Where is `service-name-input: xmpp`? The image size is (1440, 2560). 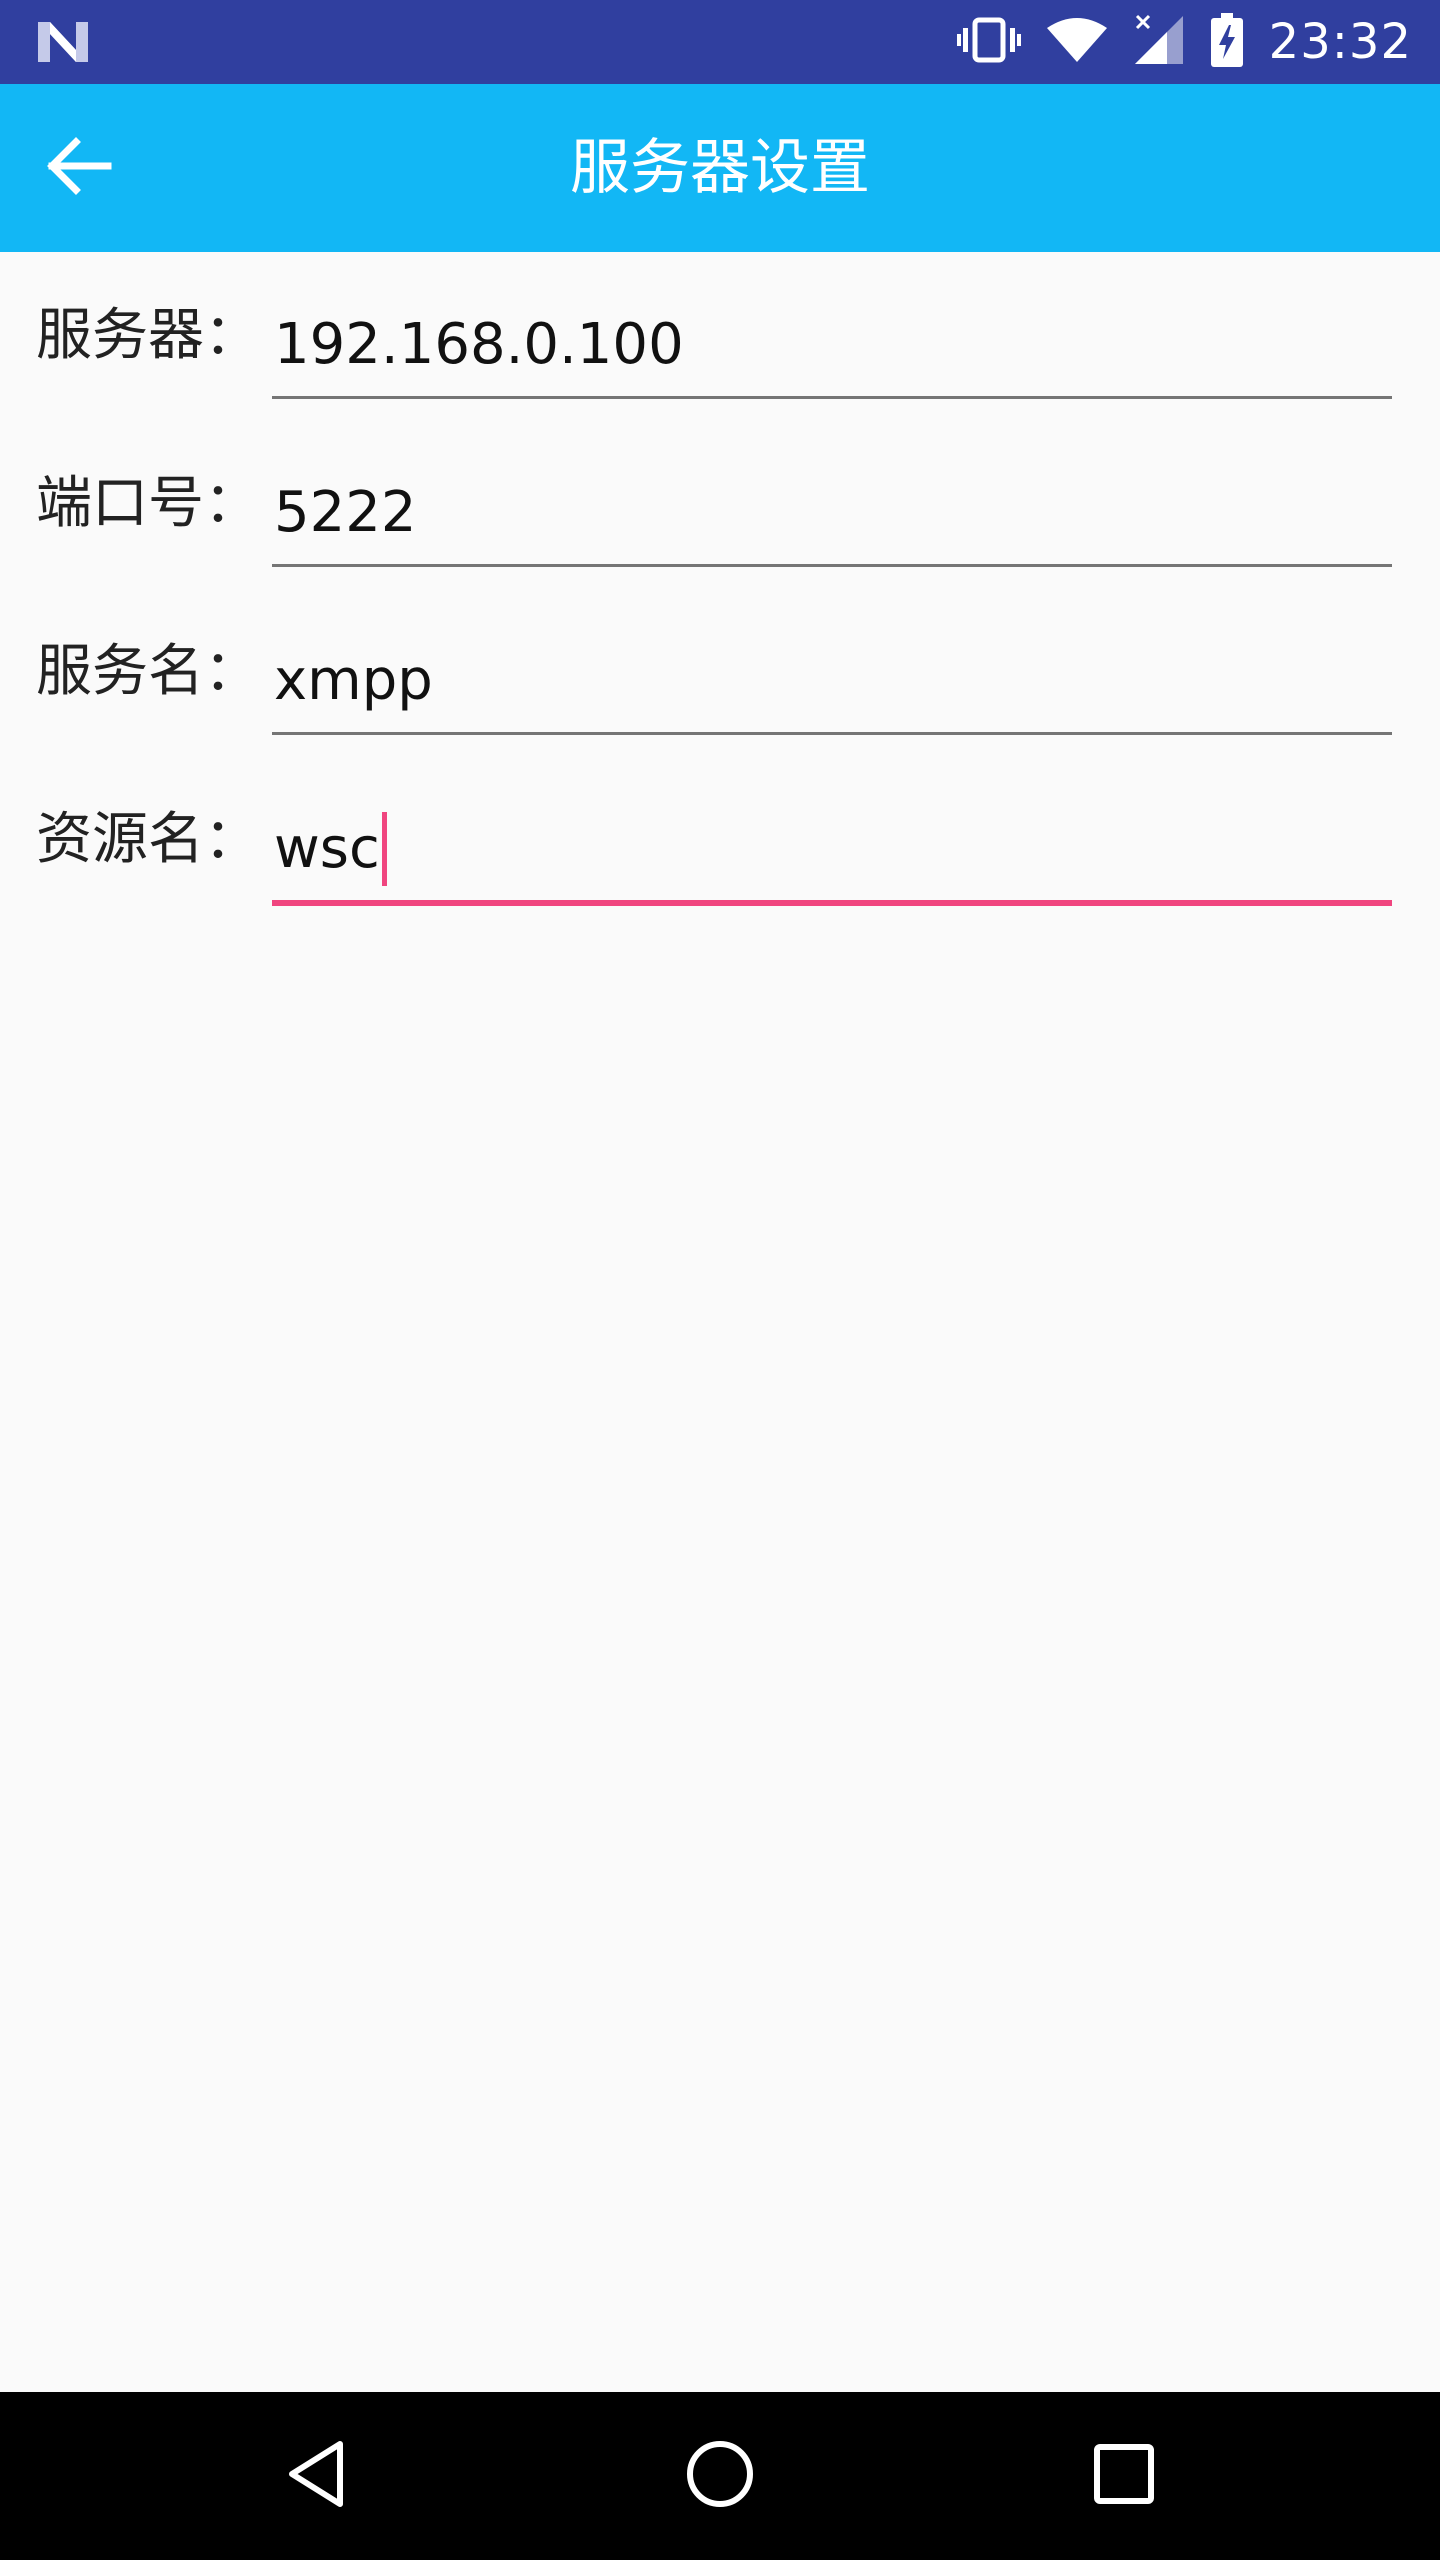
service-name-input: xmpp is located at coordinates (832, 685).